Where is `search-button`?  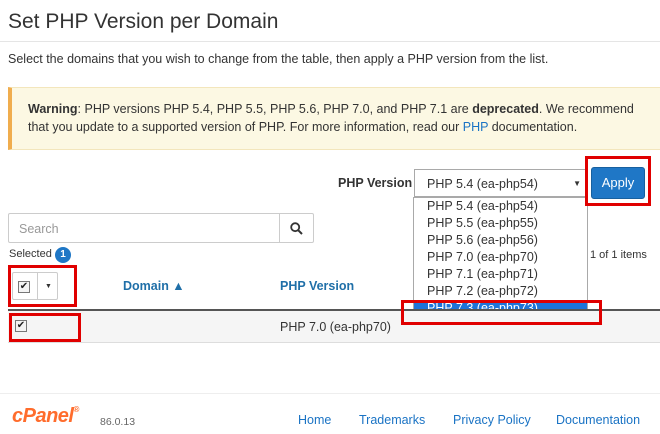
search-button is located at coordinates (296, 228).